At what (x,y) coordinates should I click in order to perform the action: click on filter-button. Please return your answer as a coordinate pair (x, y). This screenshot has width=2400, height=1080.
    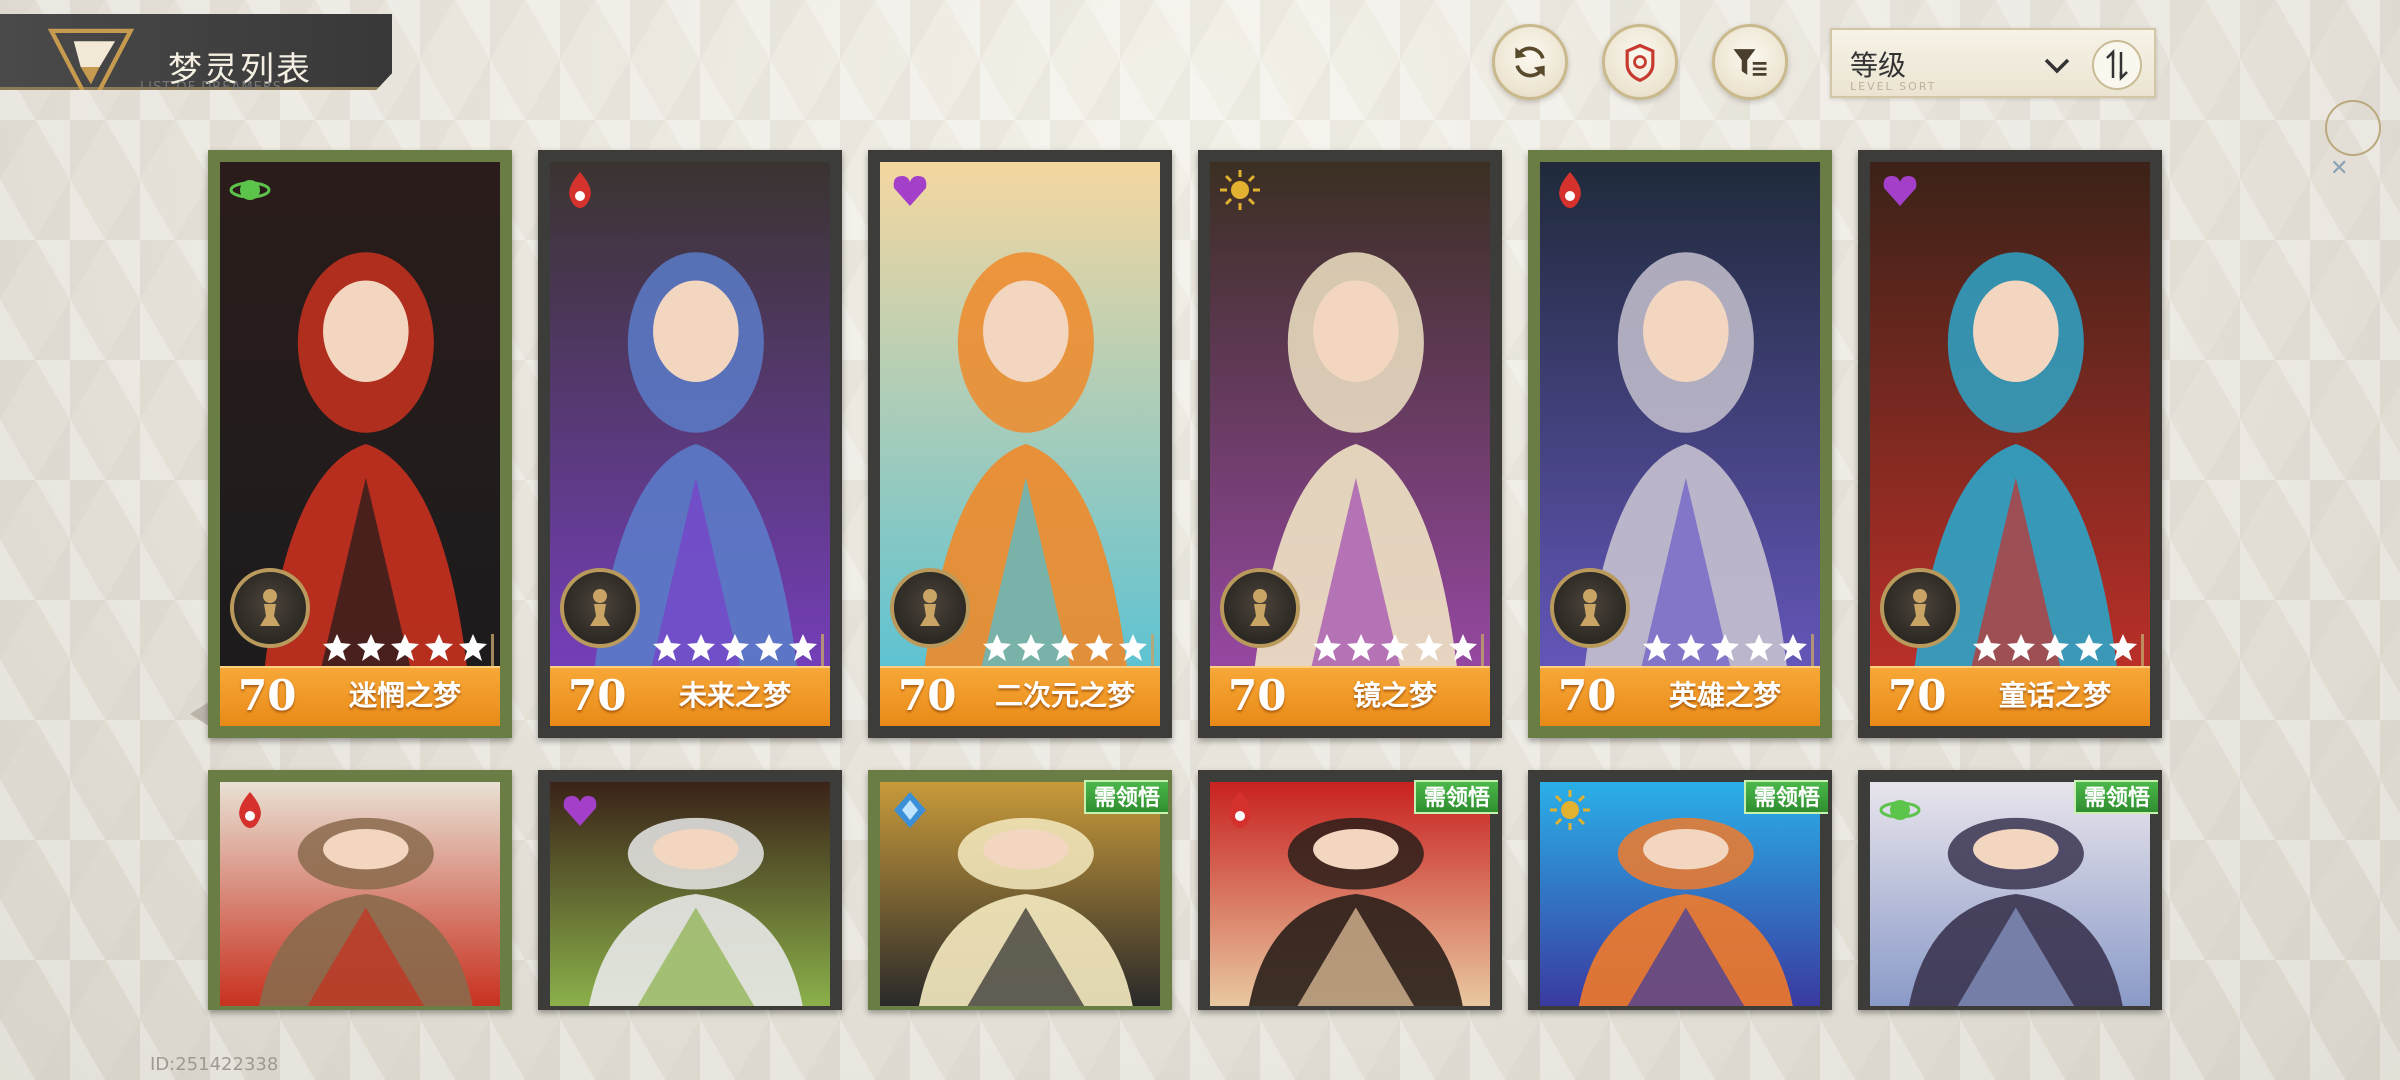
    Looking at the image, I should click on (1750, 62).